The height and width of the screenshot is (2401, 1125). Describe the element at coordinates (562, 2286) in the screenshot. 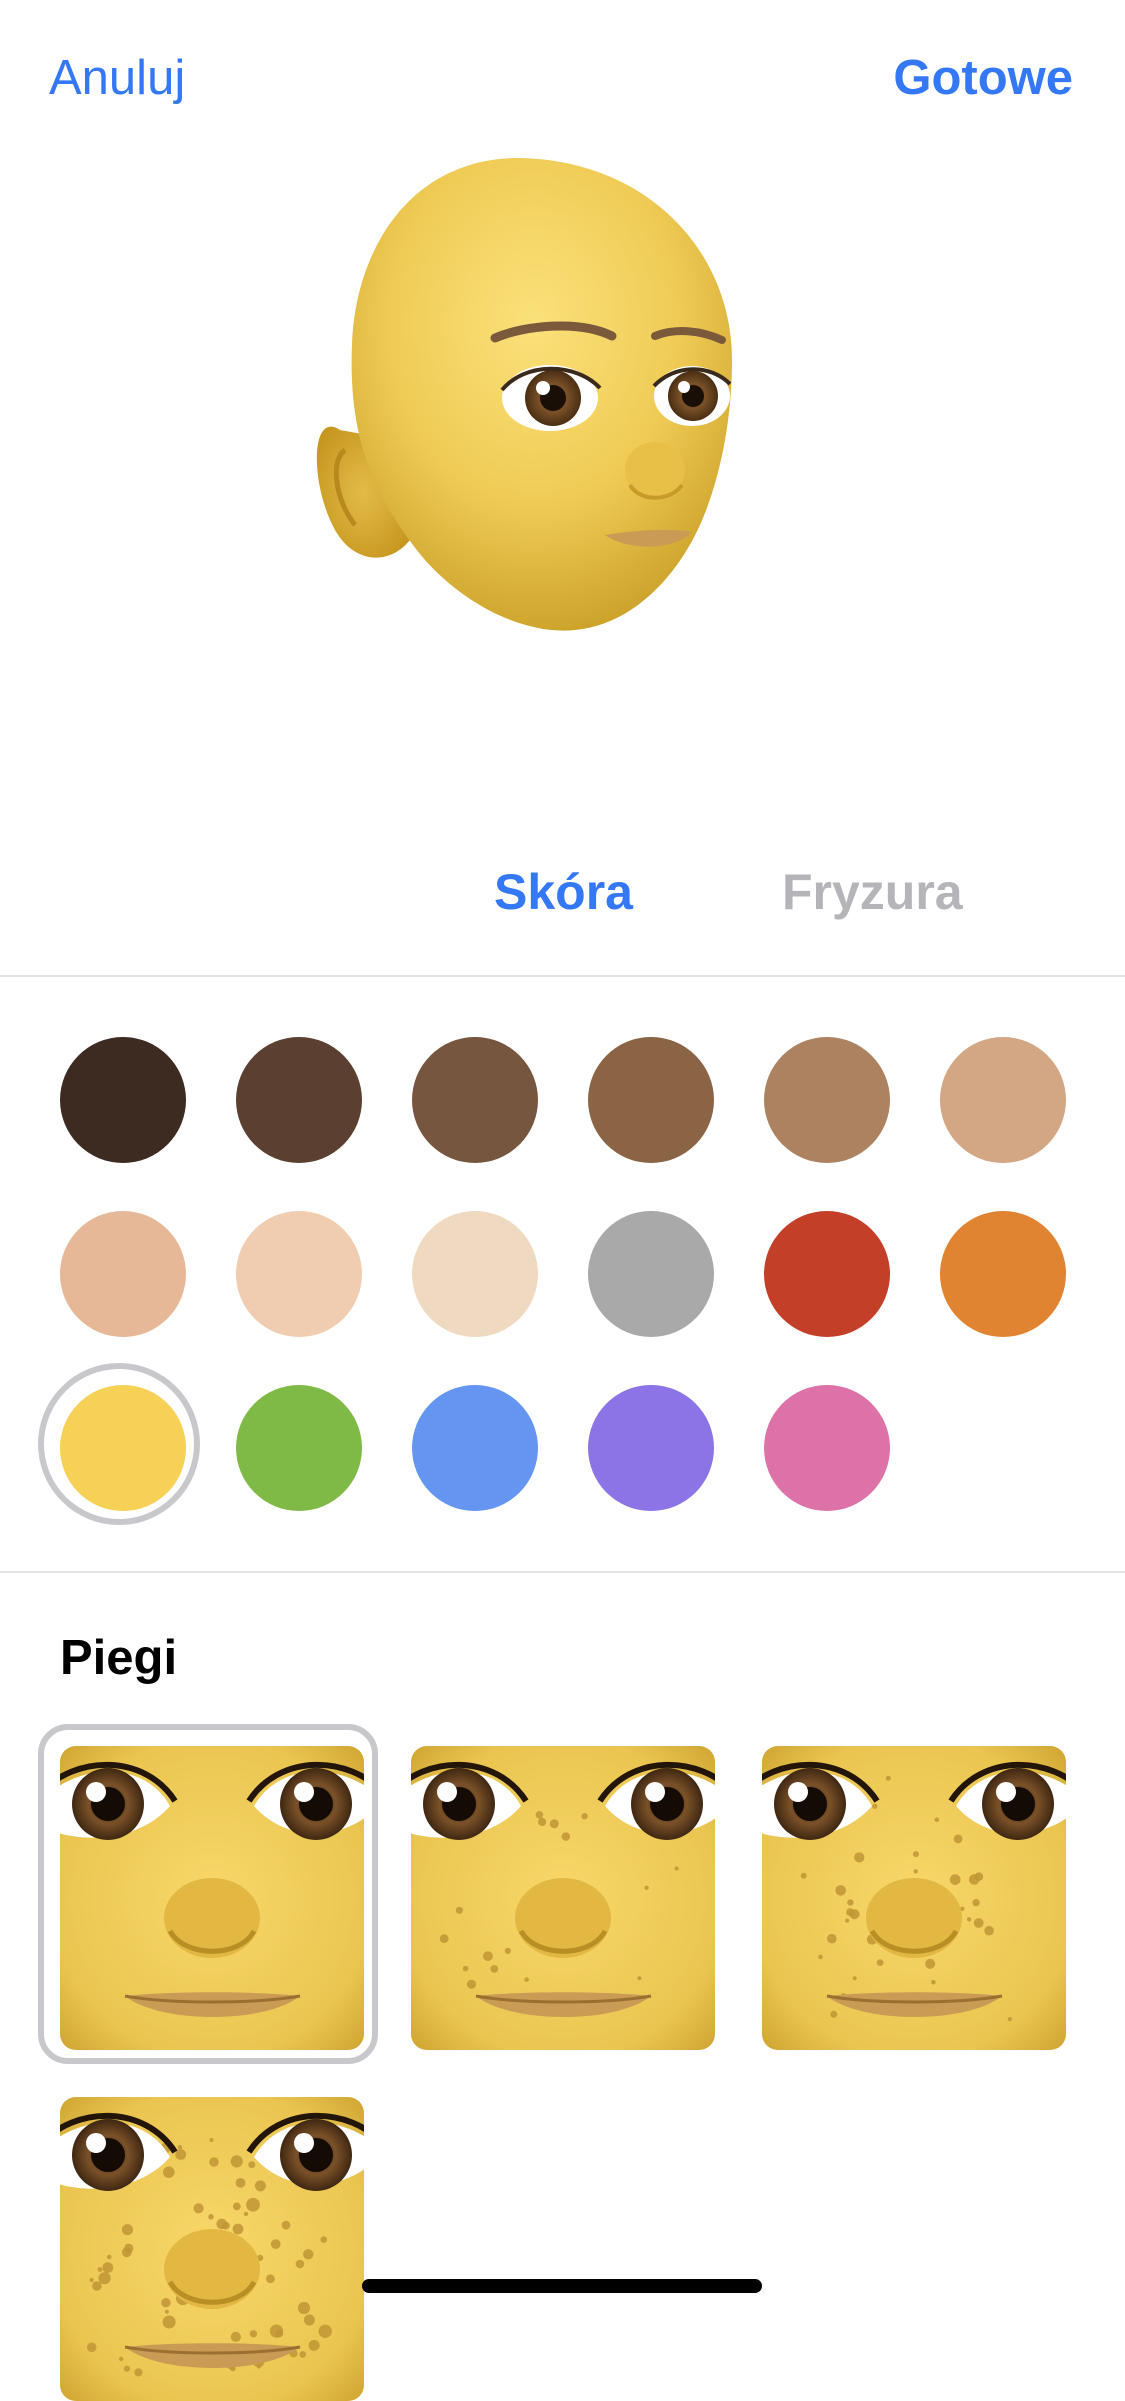

I see `home-indicator` at that location.